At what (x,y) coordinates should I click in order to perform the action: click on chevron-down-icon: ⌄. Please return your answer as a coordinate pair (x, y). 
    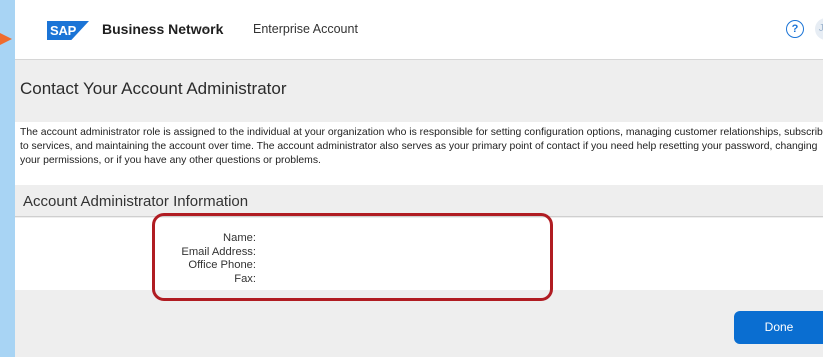
    Looking at the image, I should click on (205, 26).